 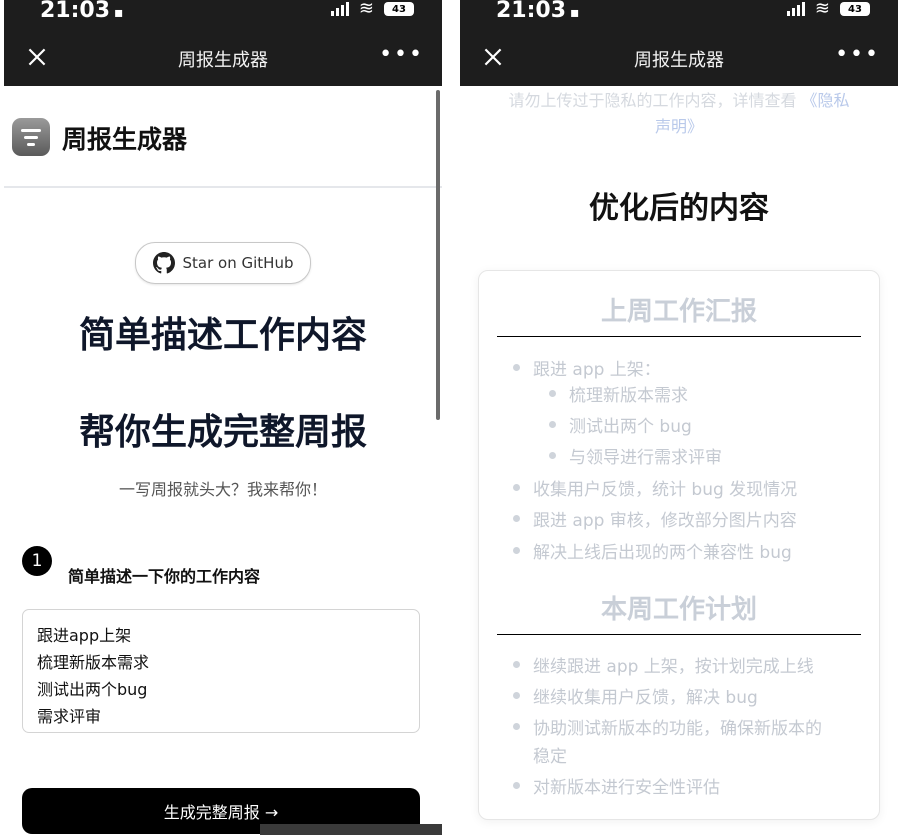 I want to click on list-item-sub: 梳理新版本需求, so click(x=618, y=393).